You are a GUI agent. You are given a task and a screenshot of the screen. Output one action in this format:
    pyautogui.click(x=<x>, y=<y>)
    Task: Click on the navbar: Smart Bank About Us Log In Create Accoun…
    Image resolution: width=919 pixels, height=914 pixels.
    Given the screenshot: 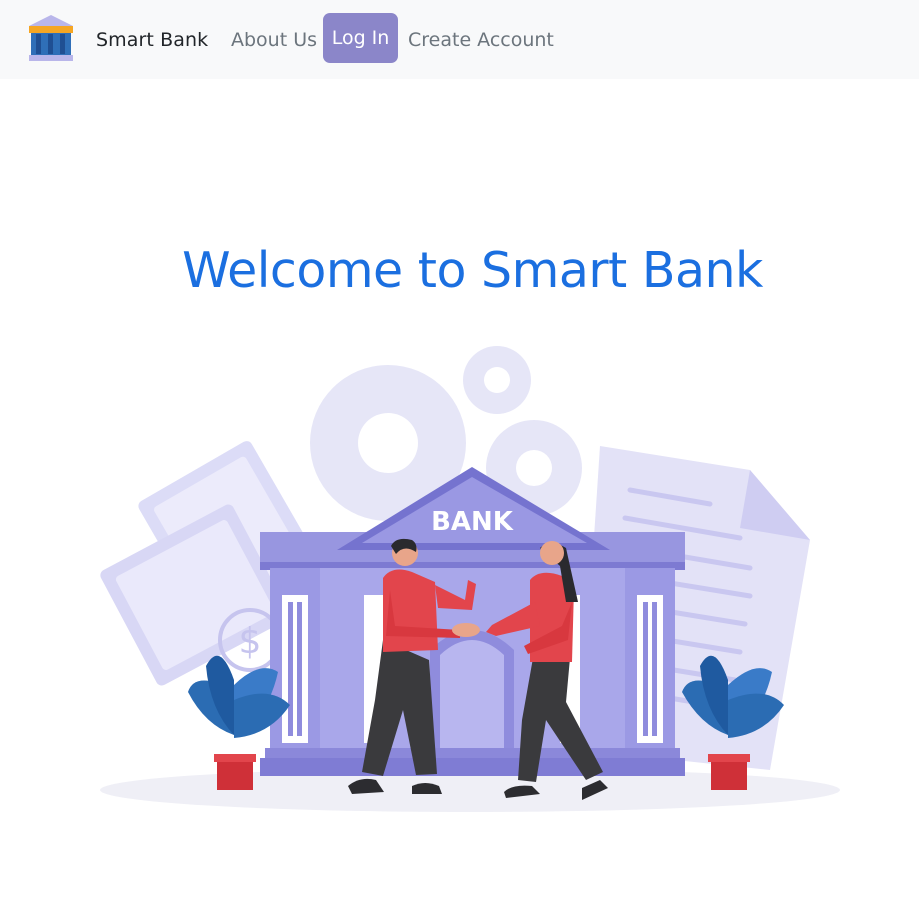 What is the action you would take?
    pyautogui.click(x=459, y=39)
    